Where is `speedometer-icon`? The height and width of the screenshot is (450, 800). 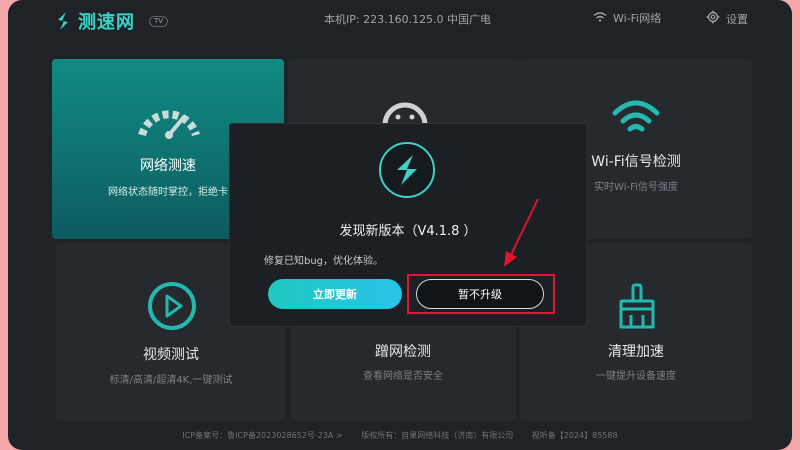 speedometer-icon is located at coordinates (169, 117).